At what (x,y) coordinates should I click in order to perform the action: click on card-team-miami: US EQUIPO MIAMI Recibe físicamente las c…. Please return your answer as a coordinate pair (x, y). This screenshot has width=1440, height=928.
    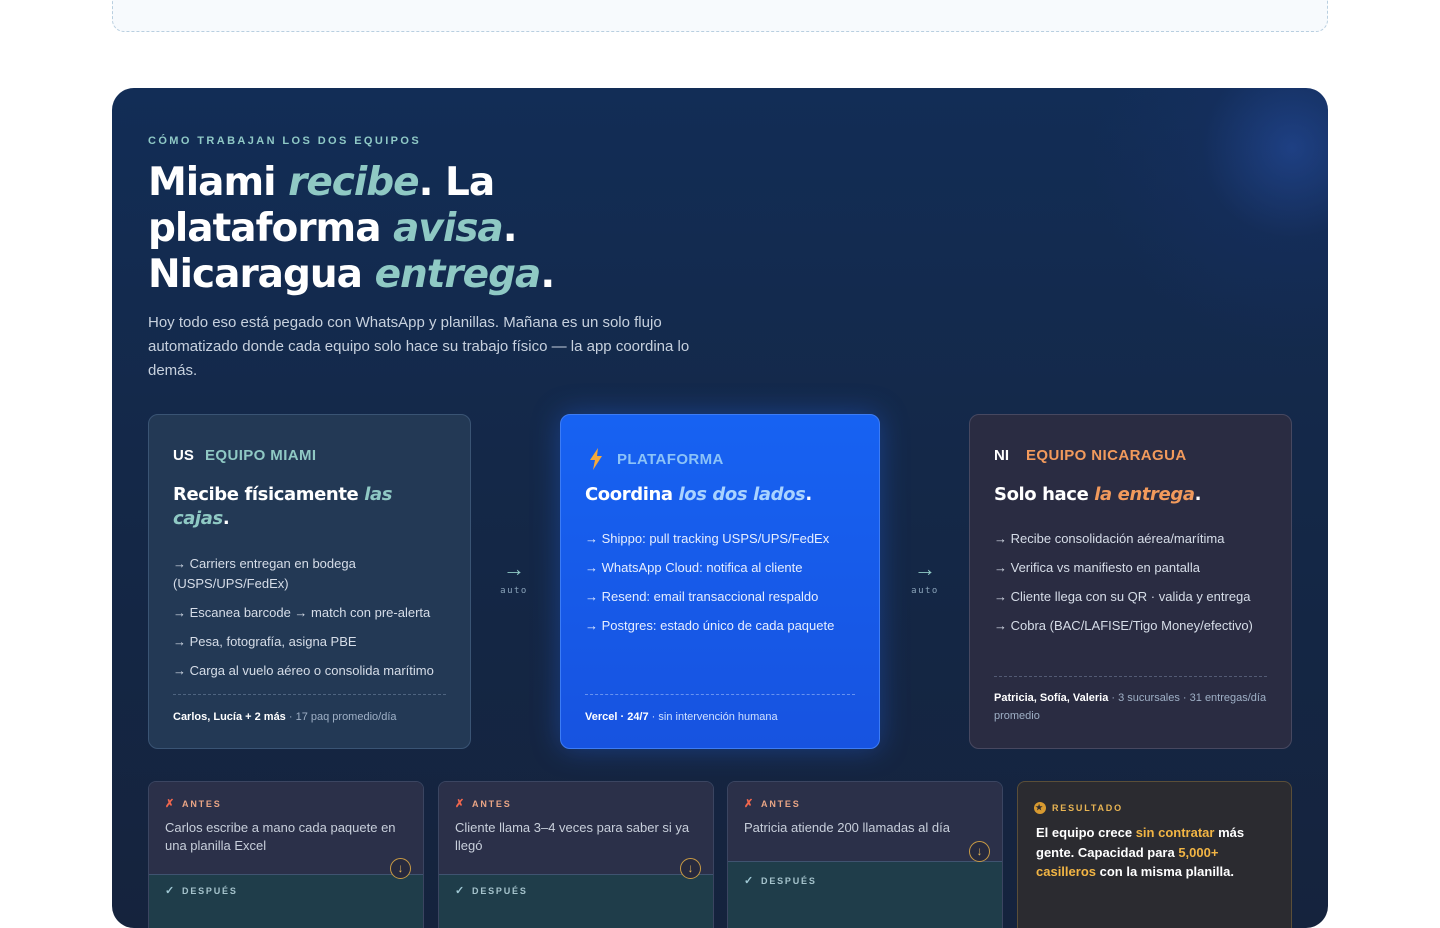
    Looking at the image, I should click on (309, 581).